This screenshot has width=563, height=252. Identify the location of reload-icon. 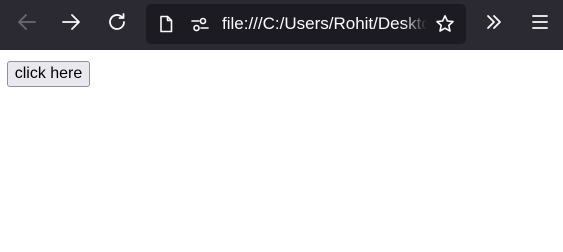
(117, 24).